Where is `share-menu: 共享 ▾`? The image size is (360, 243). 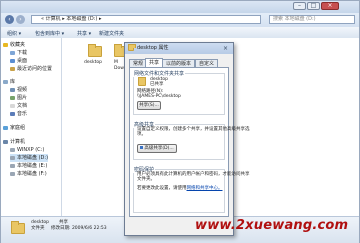 share-menu: 共享 ▾ is located at coordinates (84, 33).